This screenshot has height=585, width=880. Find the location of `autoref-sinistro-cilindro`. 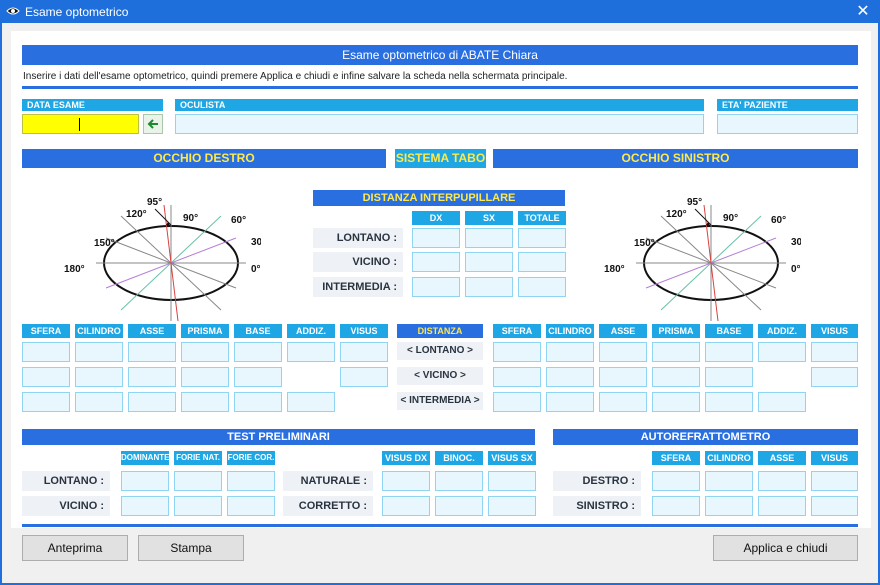

autoref-sinistro-cilindro is located at coordinates (729, 506).